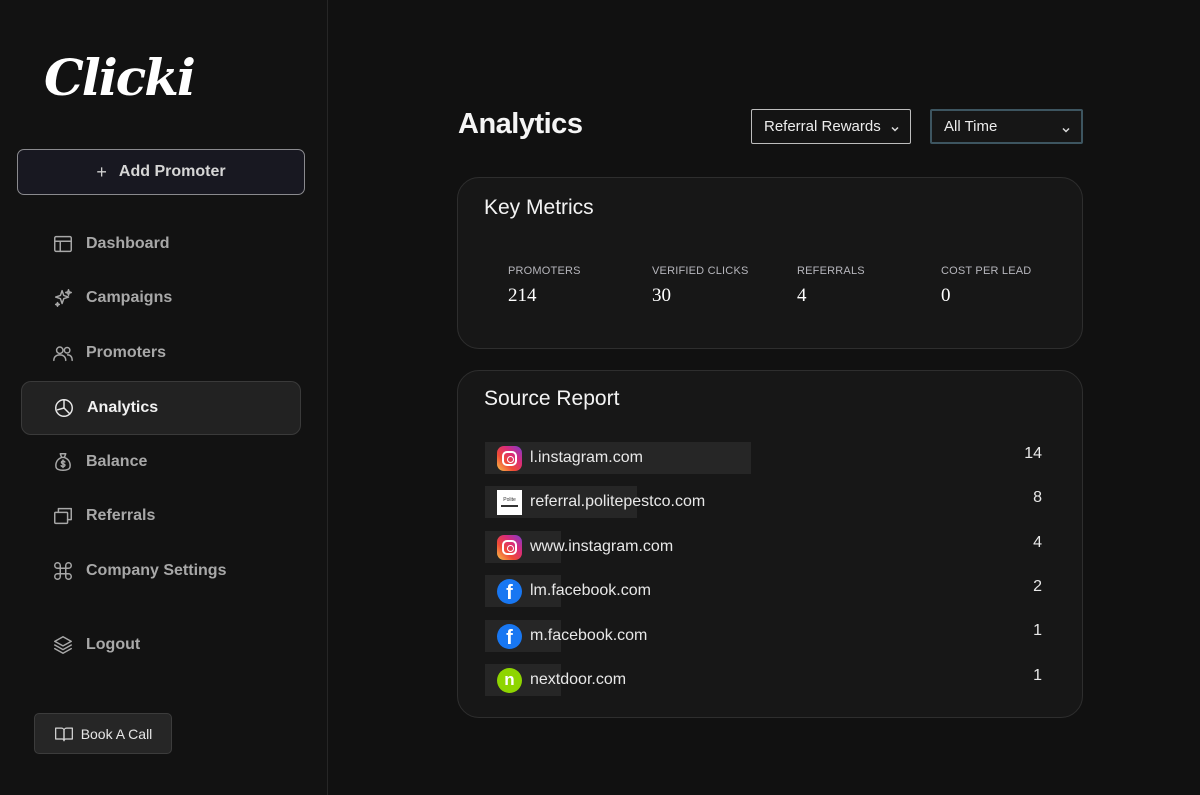 The height and width of the screenshot is (795, 1200). Describe the element at coordinates (544, 271) in the screenshot. I see `metric-label: PROMOTERS` at that location.